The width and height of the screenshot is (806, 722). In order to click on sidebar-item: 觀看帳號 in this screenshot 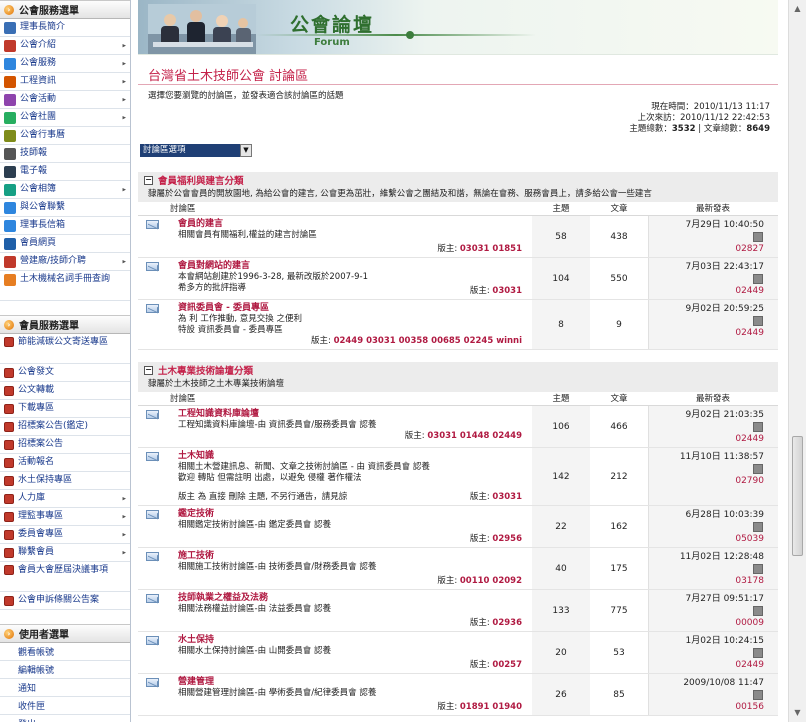, I will do `click(65, 652)`.